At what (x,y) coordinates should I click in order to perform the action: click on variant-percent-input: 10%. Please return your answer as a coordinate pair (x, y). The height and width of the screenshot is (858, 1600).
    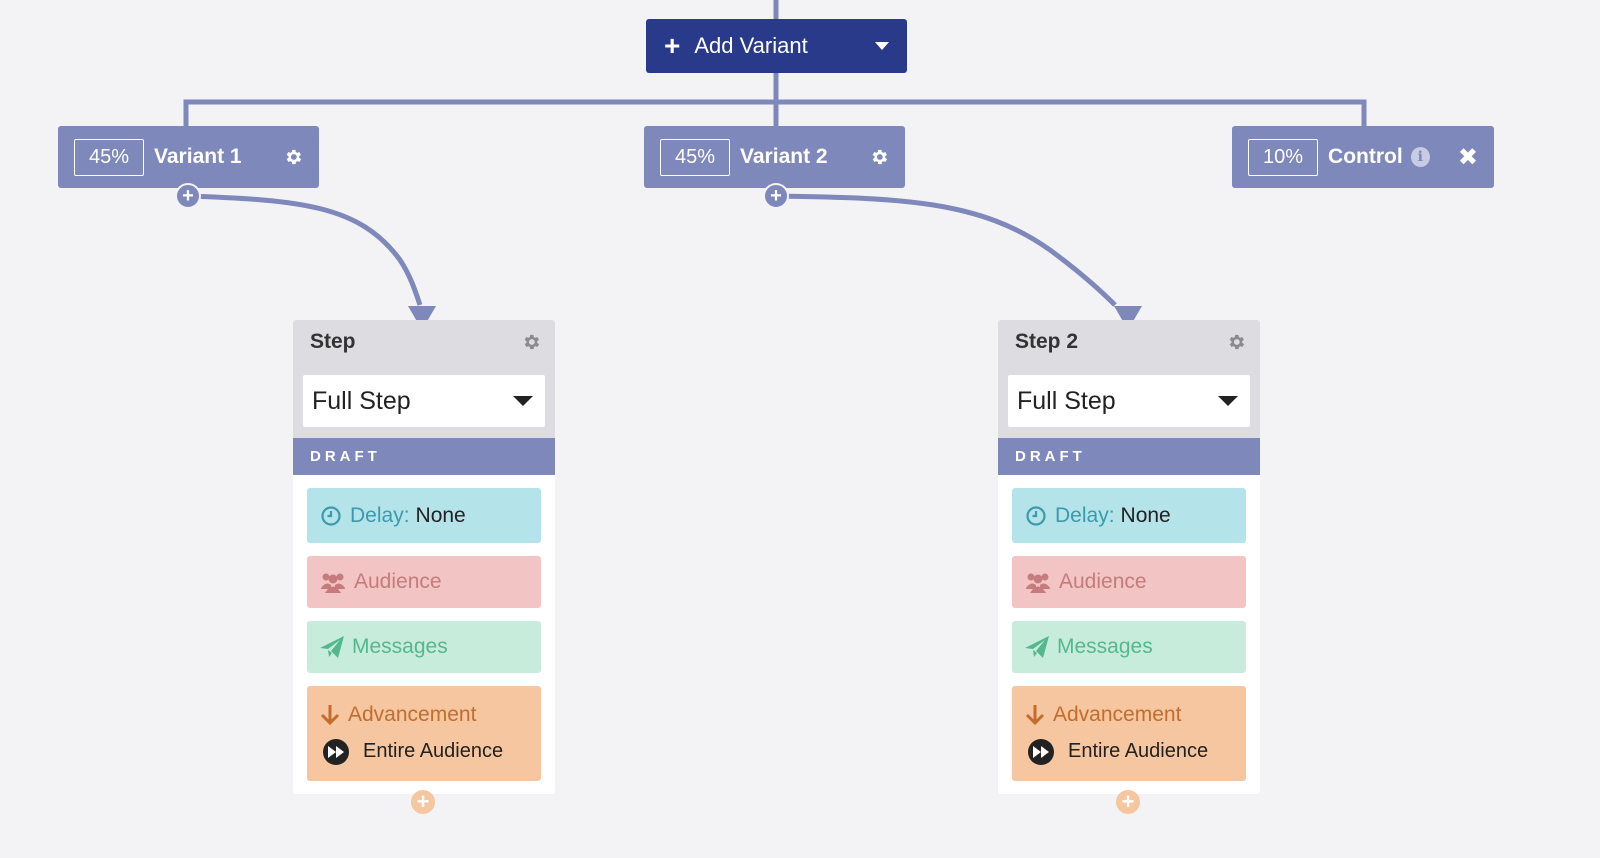
    Looking at the image, I should click on (1283, 157).